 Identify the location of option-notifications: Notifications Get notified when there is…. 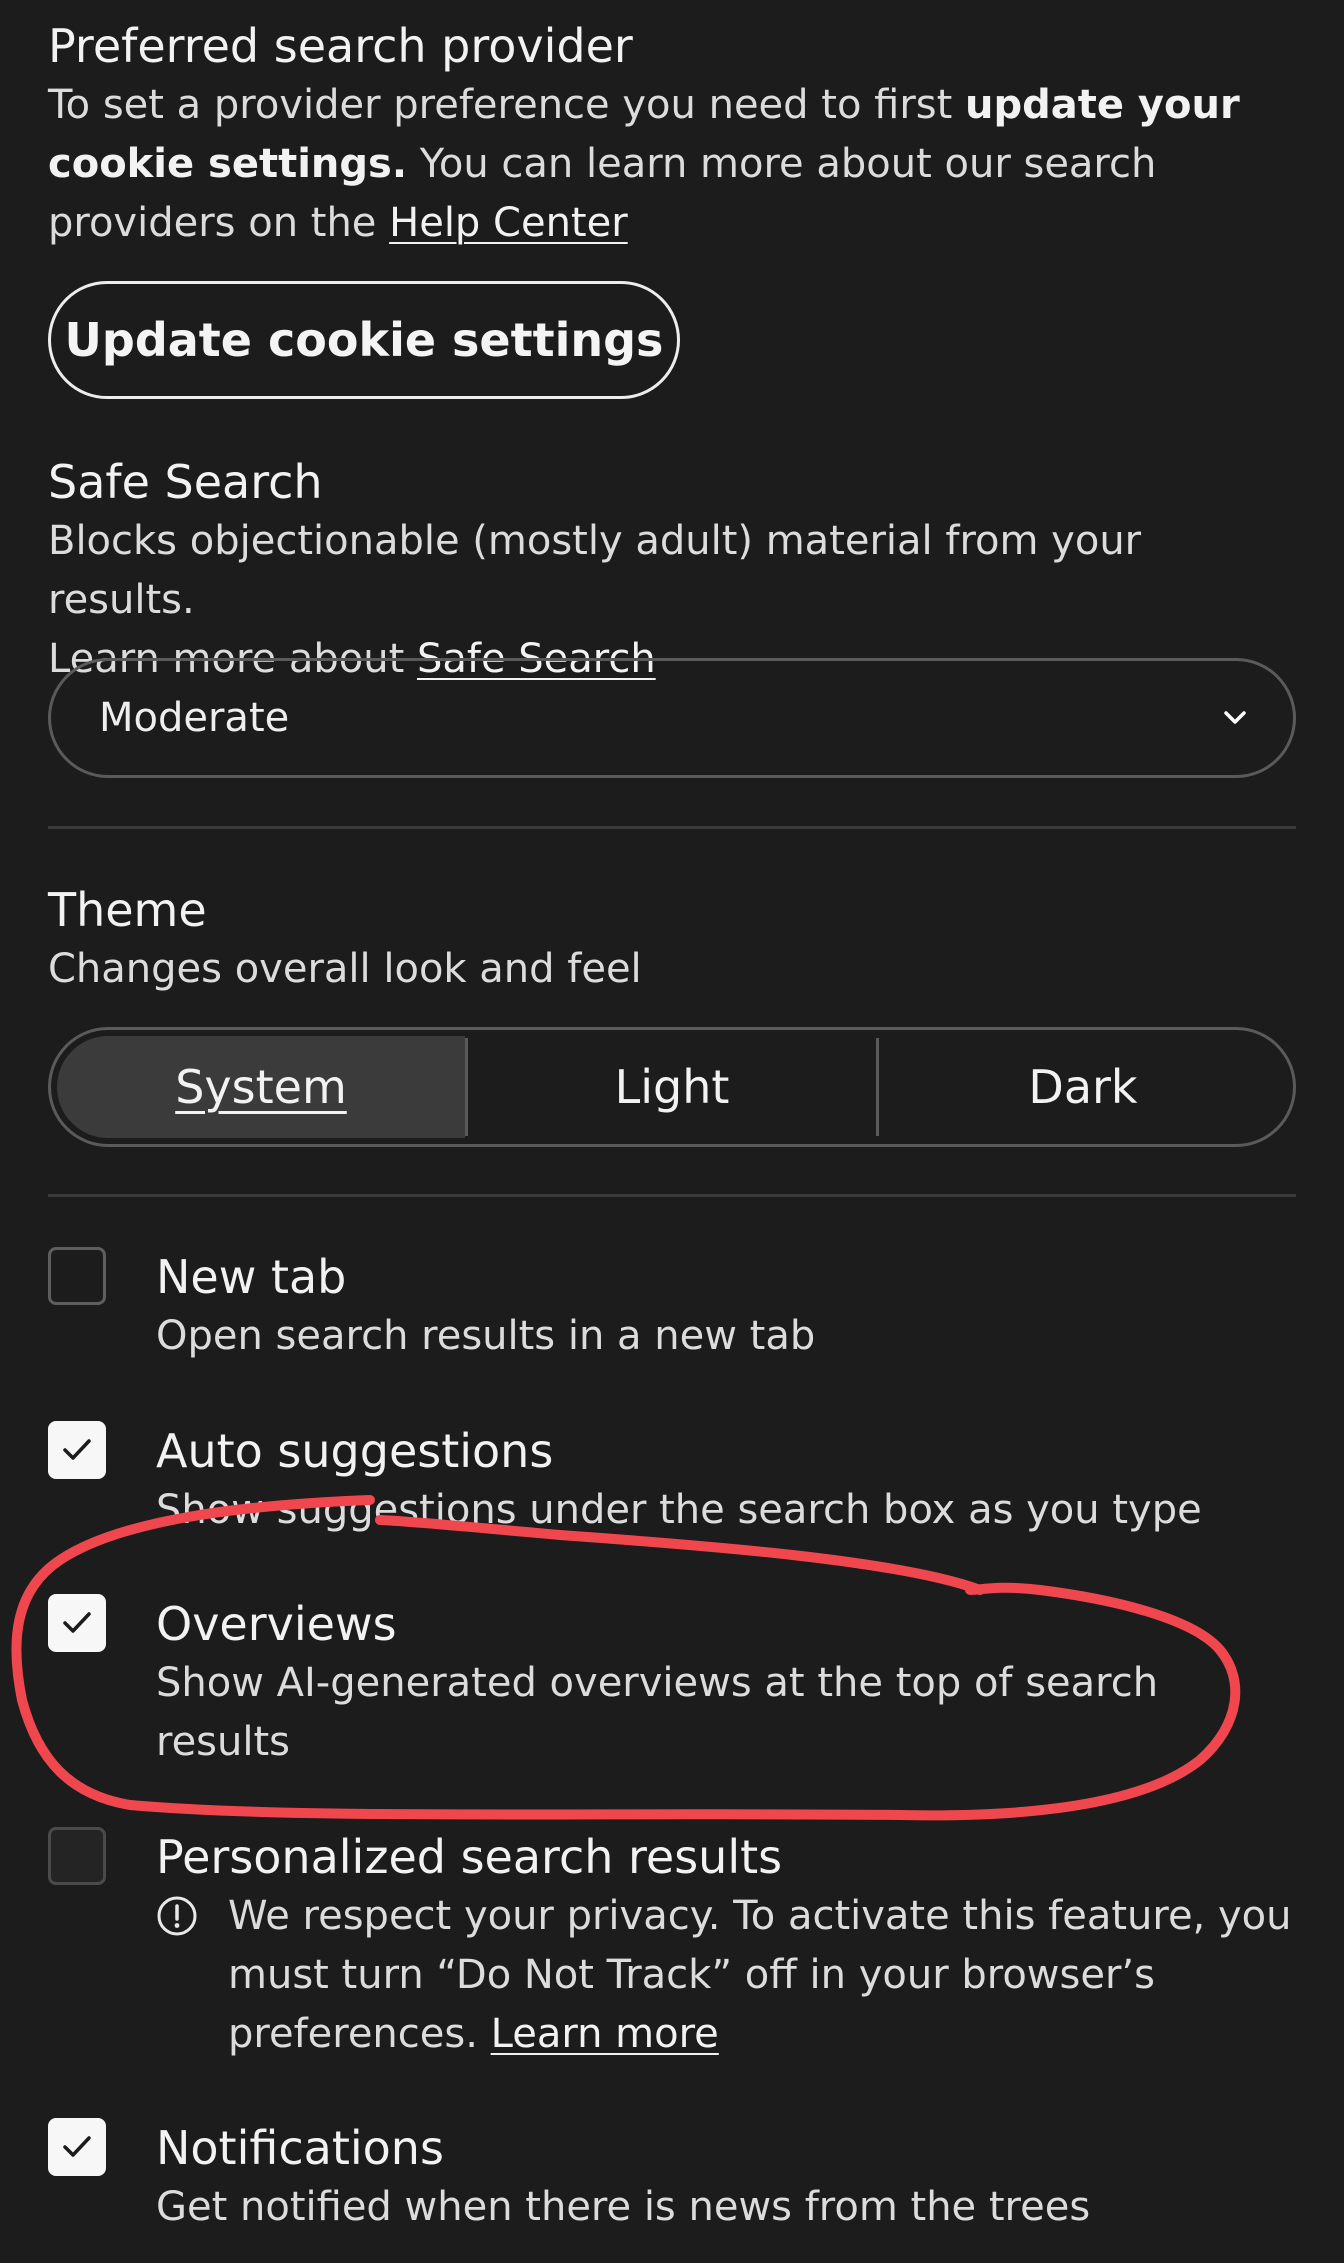
(672, 2183).